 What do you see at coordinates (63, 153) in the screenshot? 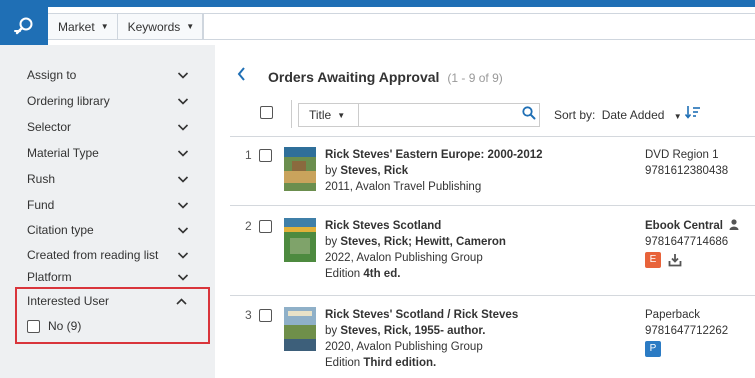
I see `facet-label: Material Type` at bounding box center [63, 153].